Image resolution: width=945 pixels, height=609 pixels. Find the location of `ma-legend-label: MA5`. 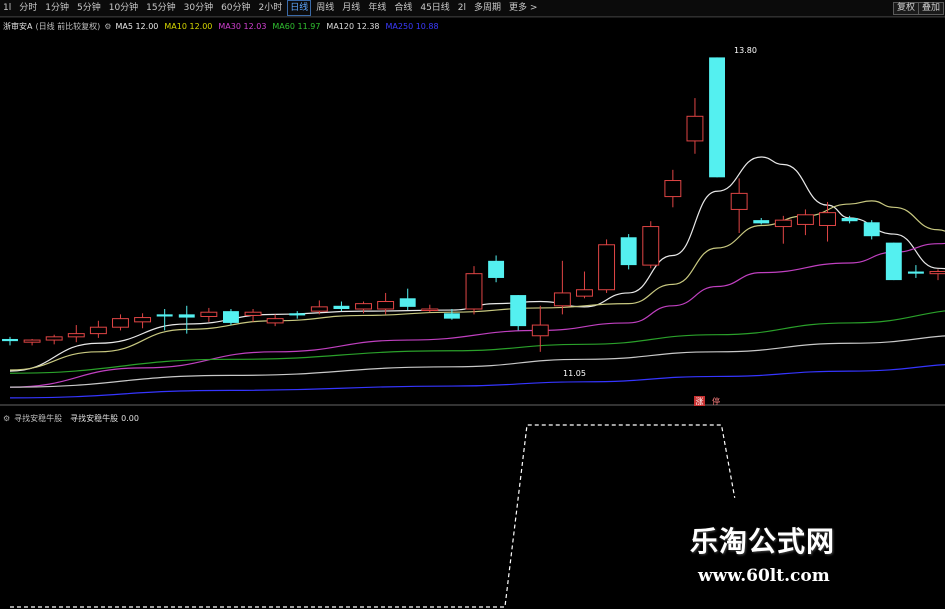

ma-legend-label: MA5 is located at coordinates (125, 26).